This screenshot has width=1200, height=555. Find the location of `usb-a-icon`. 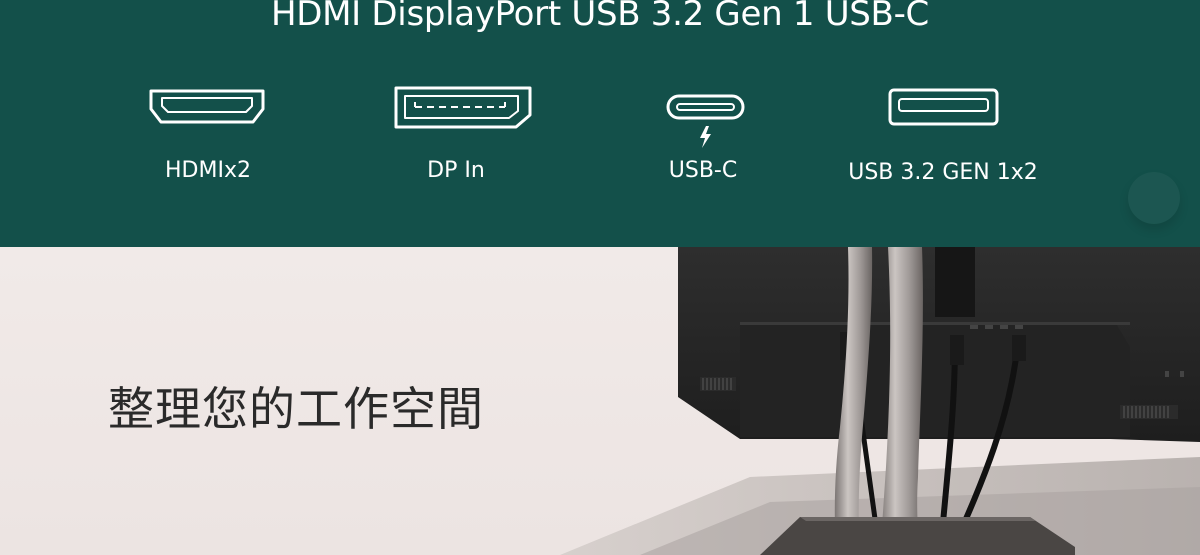

usb-a-icon is located at coordinates (943, 109).